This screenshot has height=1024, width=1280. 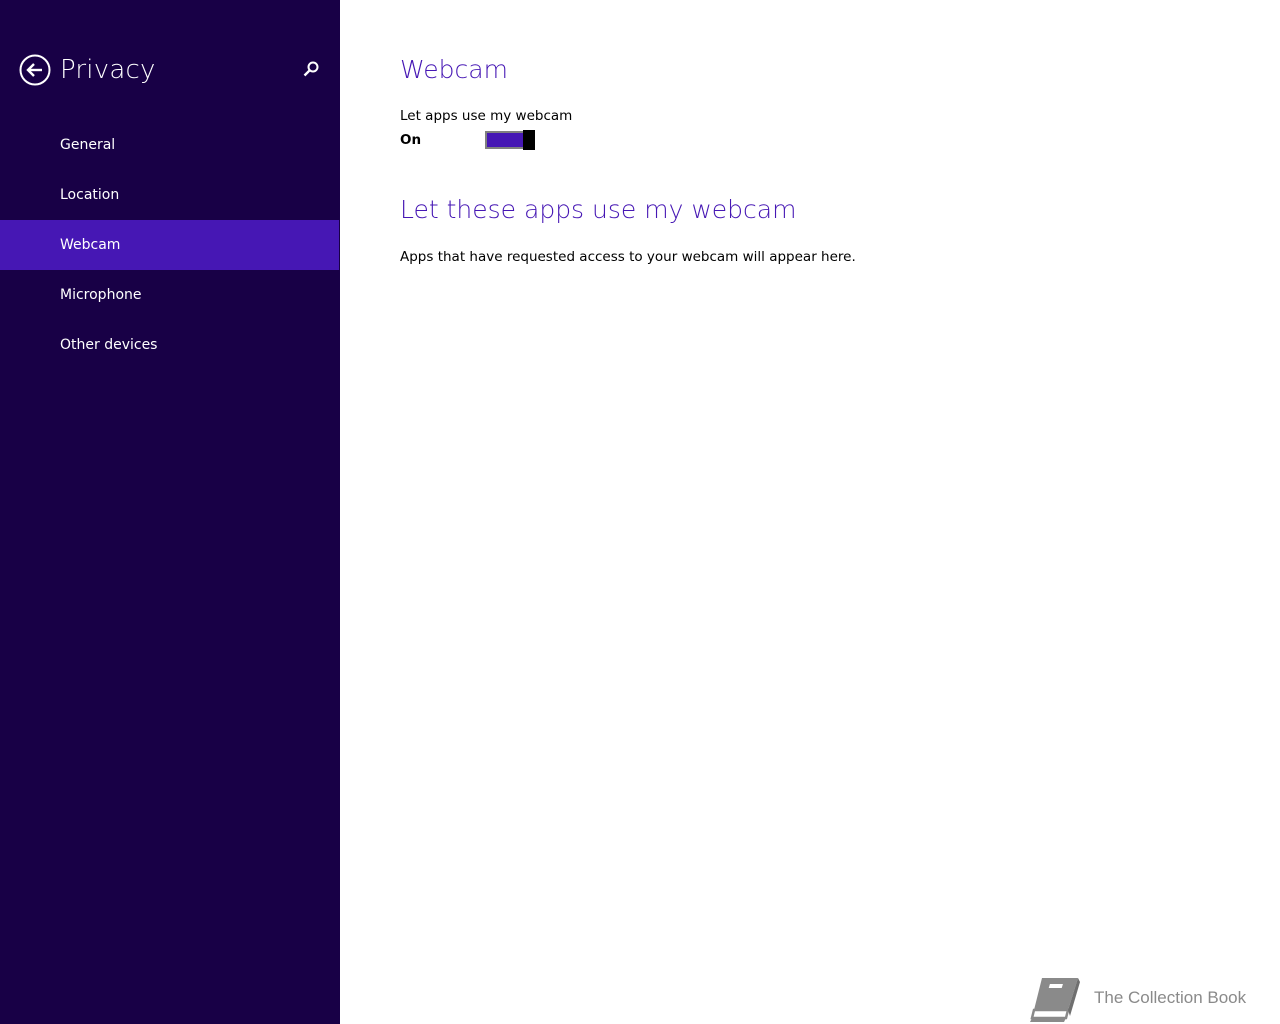 I want to click on sidebar-item-webcam: Webcam, so click(x=169, y=245).